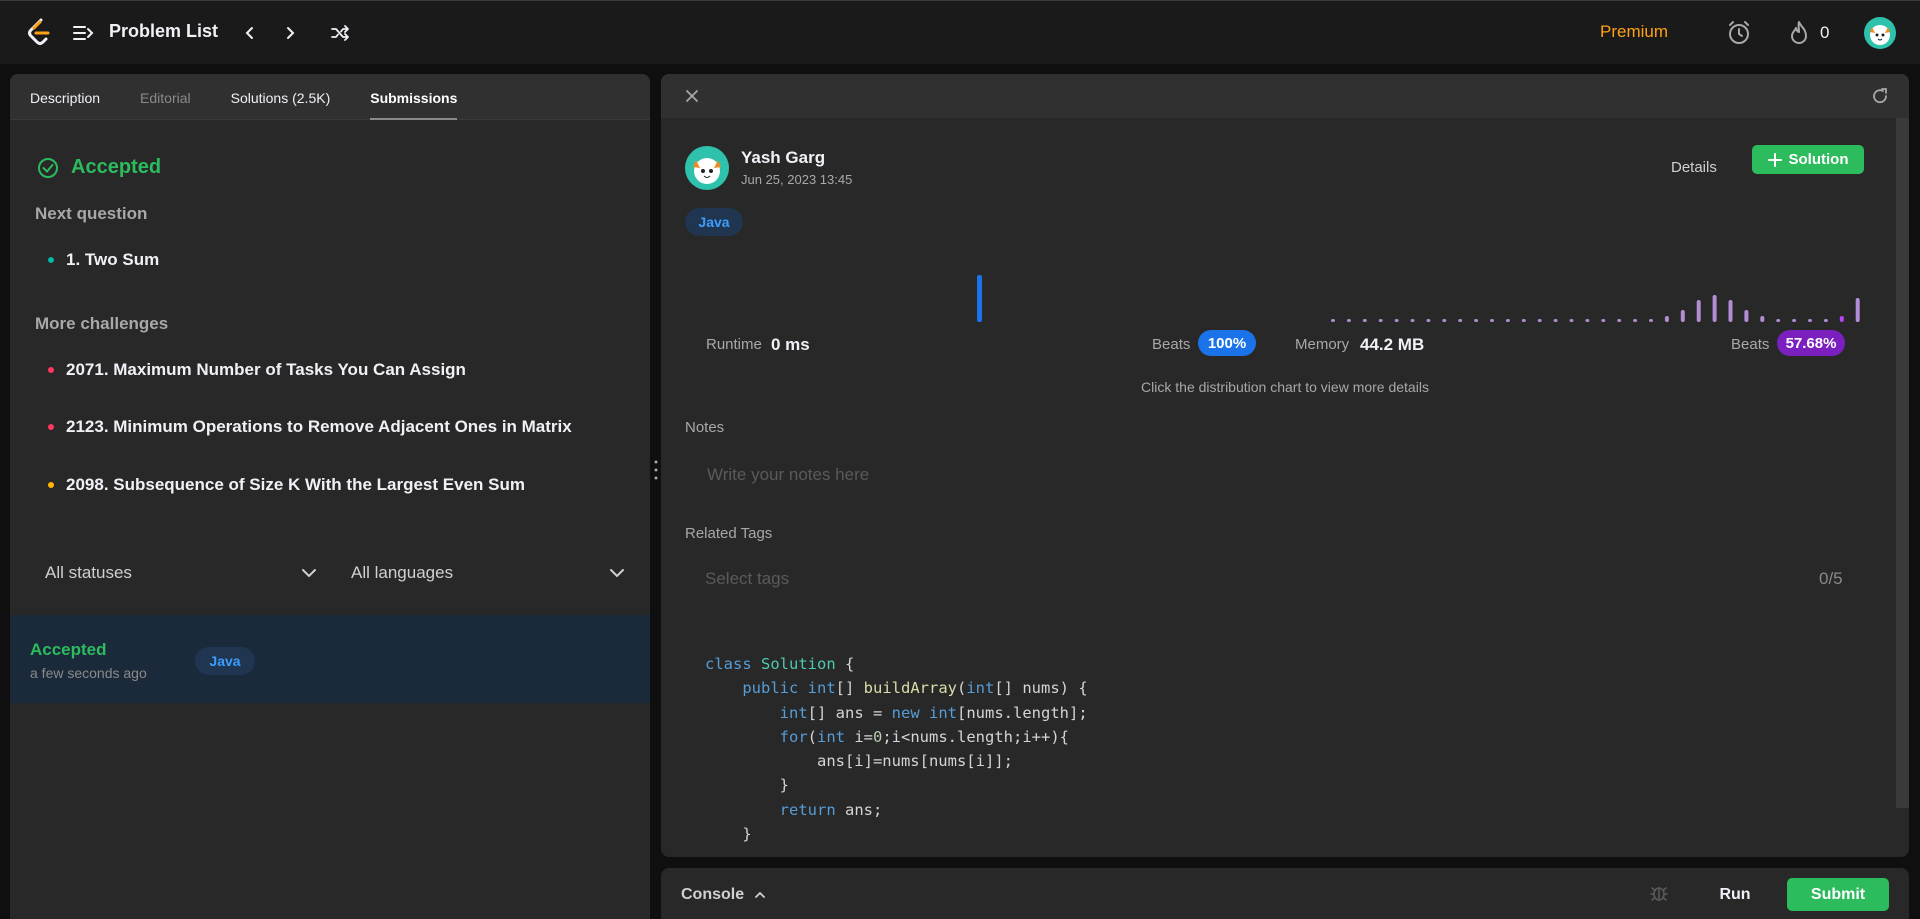  Describe the element at coordinates (921, 294) in the screenshot. I see `runtime-distribution-chart` at that location.